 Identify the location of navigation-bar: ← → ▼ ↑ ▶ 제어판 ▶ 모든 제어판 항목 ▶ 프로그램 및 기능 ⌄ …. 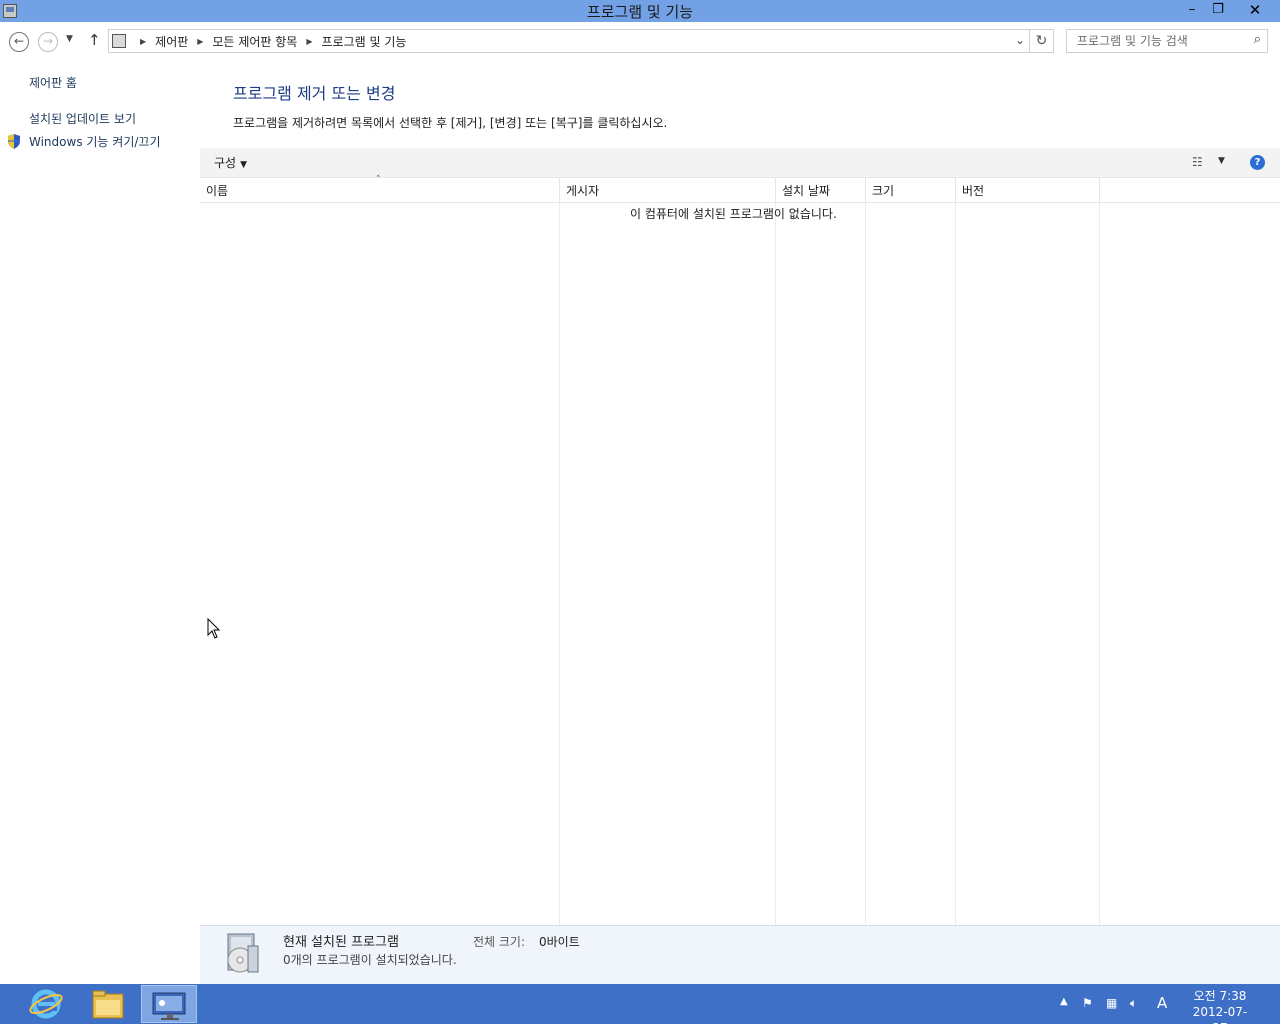
(640, 41).